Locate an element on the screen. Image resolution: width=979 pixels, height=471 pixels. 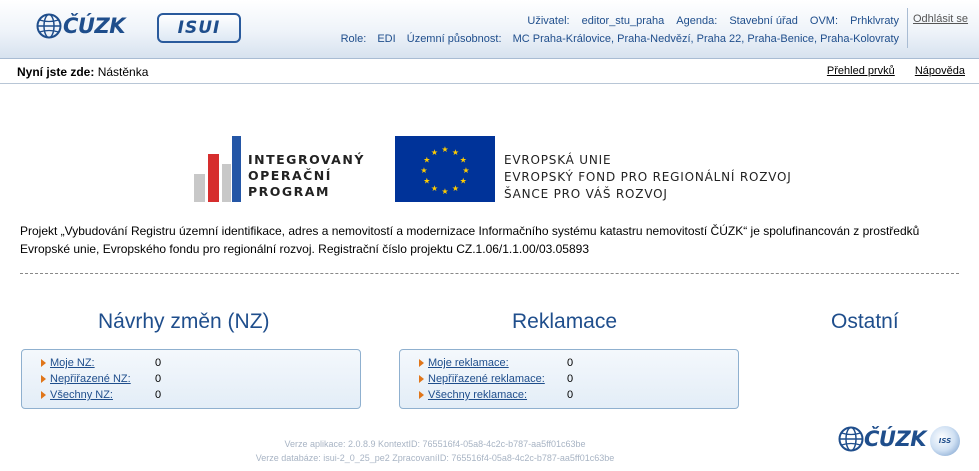
list-item: Všechny reklamace: 0 is located at coordinates (569, 396).